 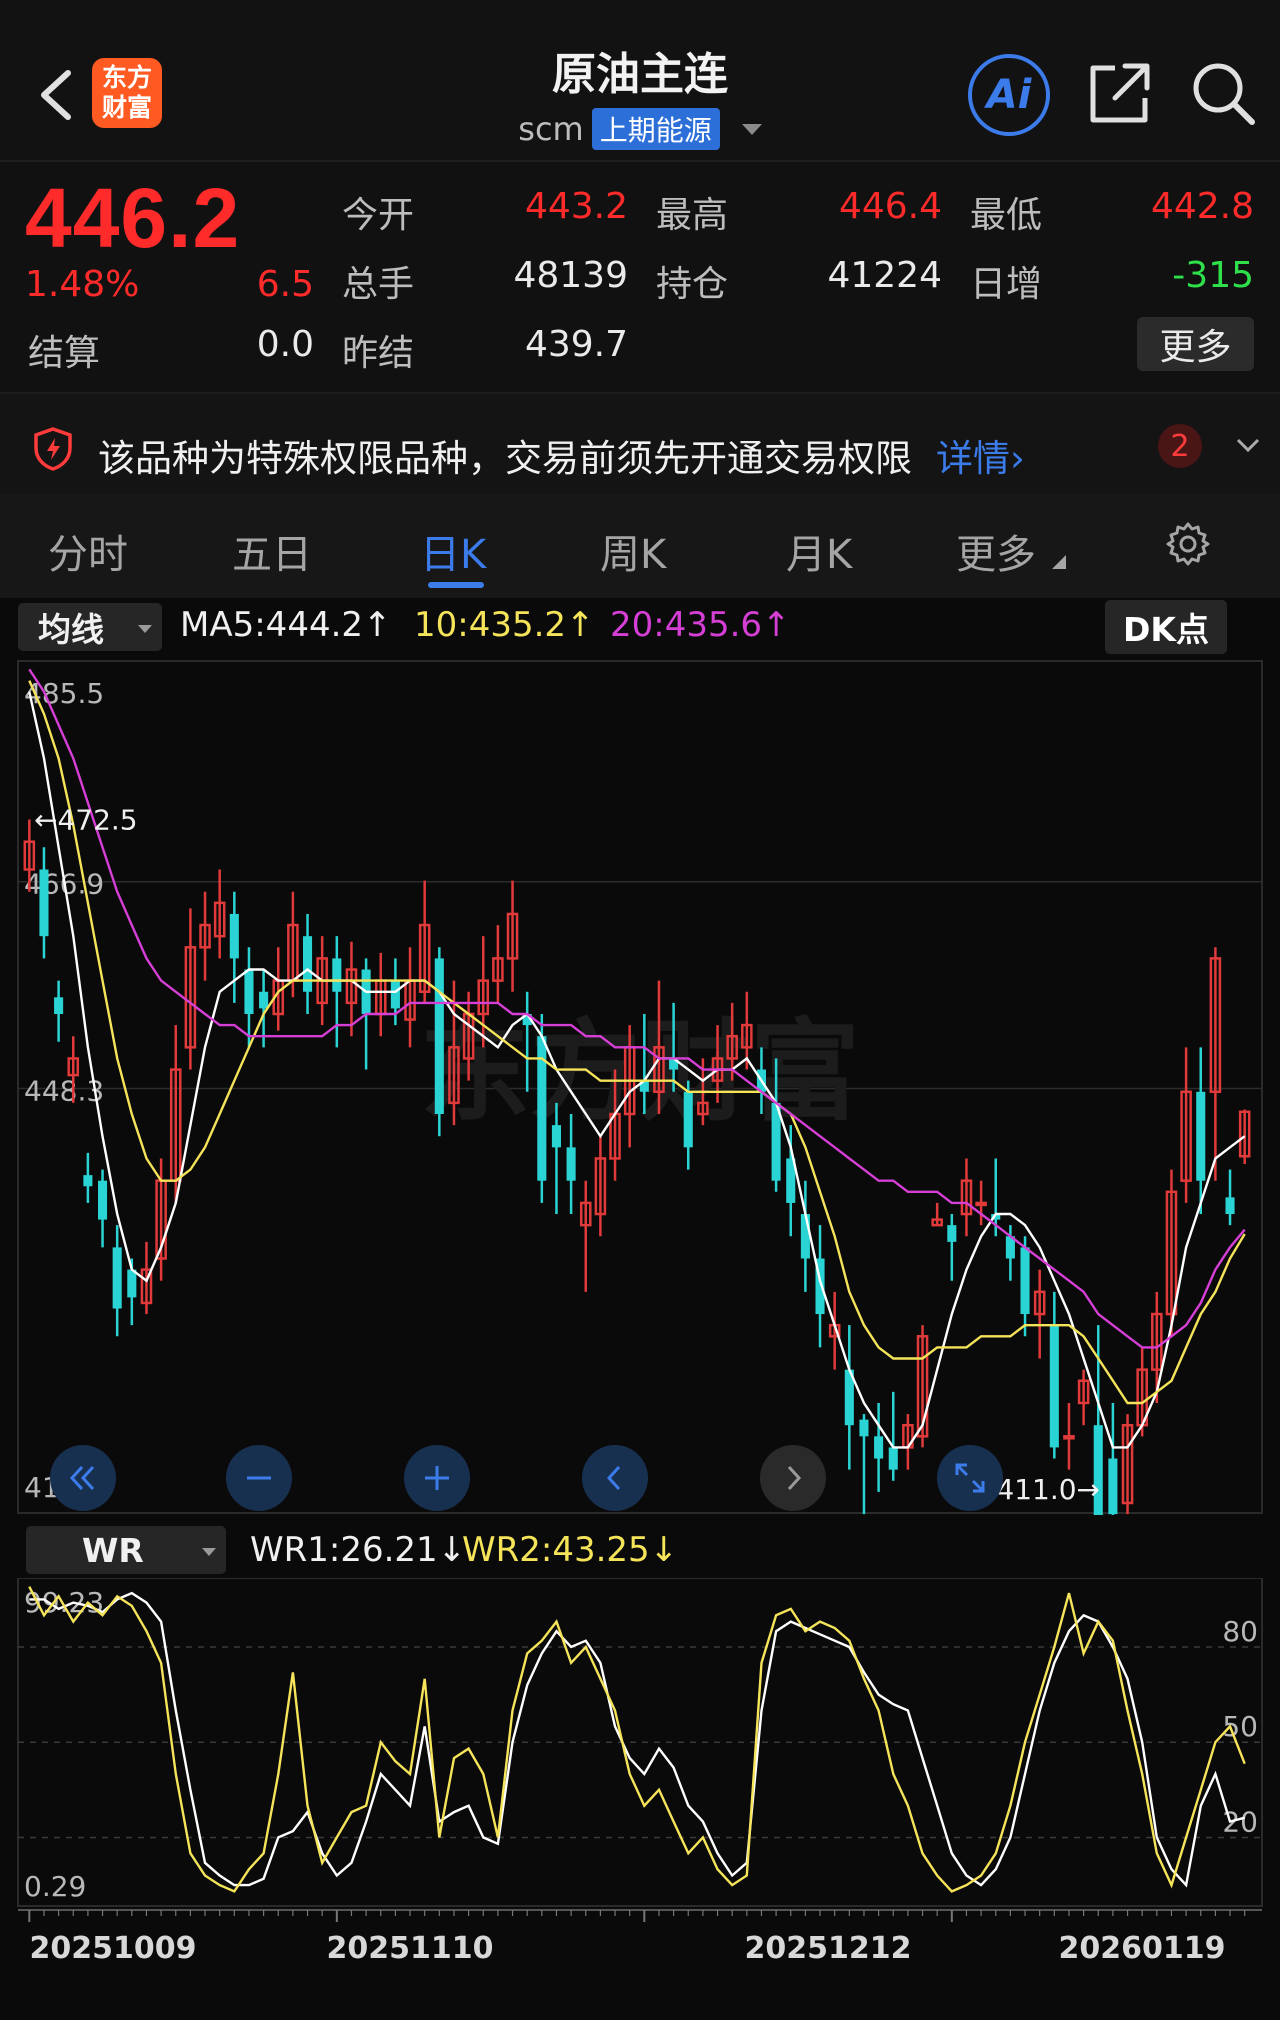 I want to click on dk-point-button: DK点, so click(x=1166, y=627).